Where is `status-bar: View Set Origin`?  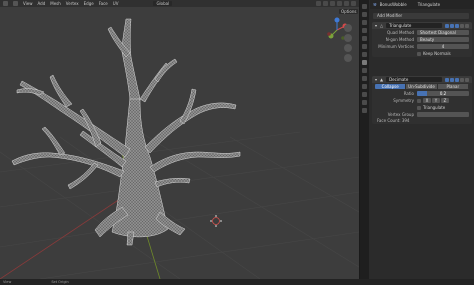 status-bar: View Set Origin is located at coordinates (237, 282).